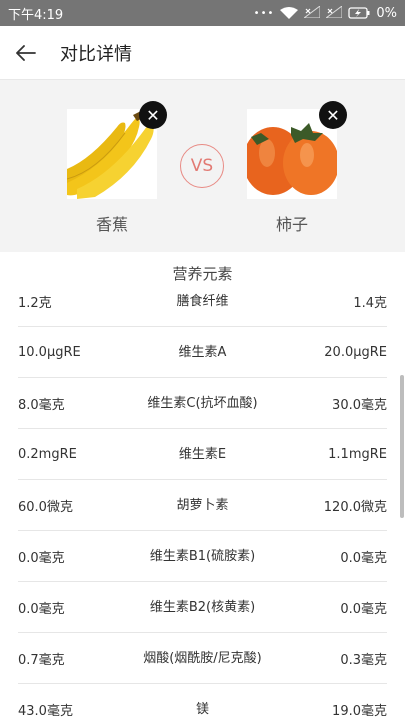 The image size is (405, 718). I want to click on table-row: 43.0毫克 镁 19.0毫克, so click(202, 701).